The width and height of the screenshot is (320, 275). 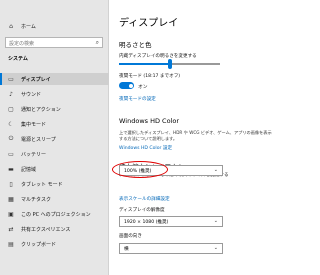 I want to click on toggle-state-label: オン, so click(x=143, y=87).